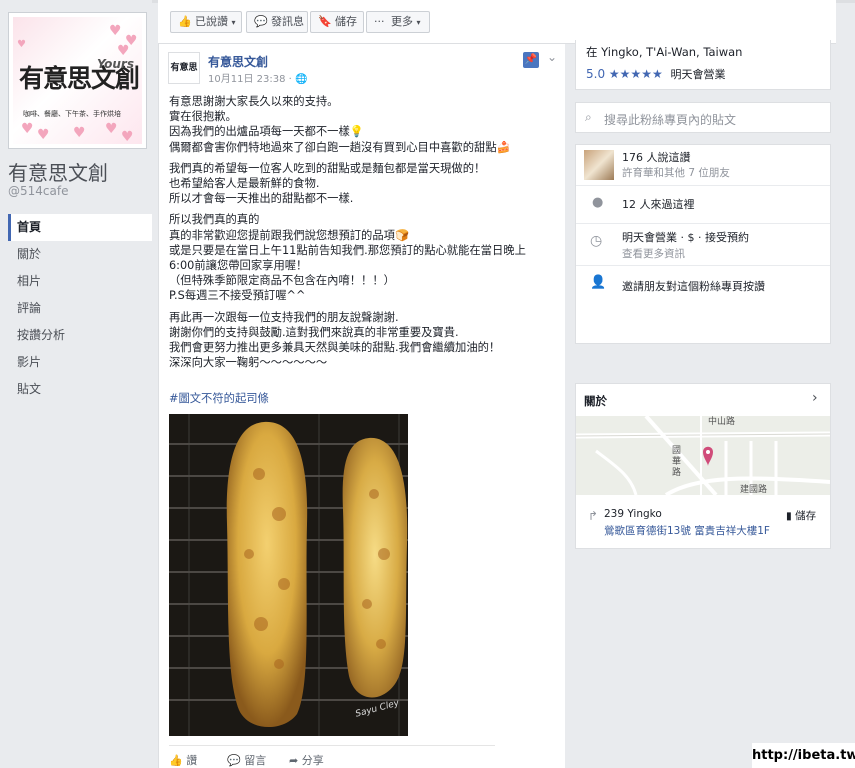  I want to click on comment-icon: 💬, so click(234, 760).